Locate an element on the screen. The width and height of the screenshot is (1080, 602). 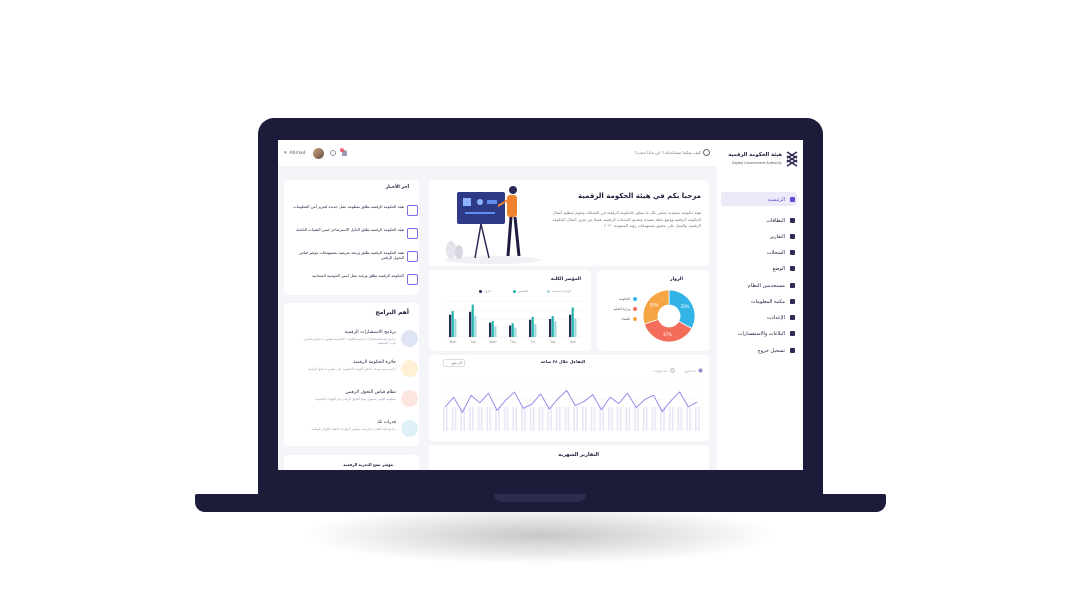
indicator-title: مؤشر نضج التجربة الرقمية is located at coordinates (368, 464).